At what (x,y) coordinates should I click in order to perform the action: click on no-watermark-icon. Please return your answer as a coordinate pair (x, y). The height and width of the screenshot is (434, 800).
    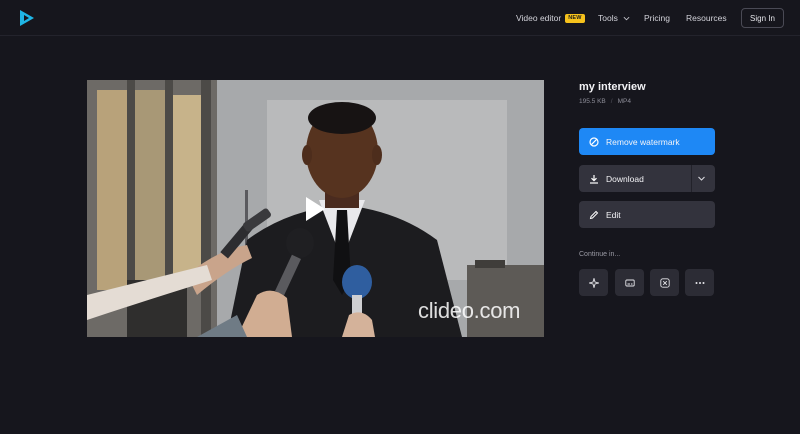
    Looking at the image, I should click on (594, 141).